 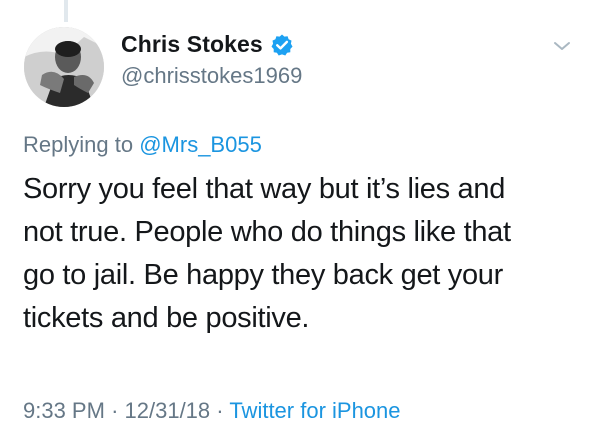 What do you see at coordinates (263, 275) in the screenshot?
I see `tweet-text-line: go to jail. Be happy they back get your` at bounding box center [263, 275].